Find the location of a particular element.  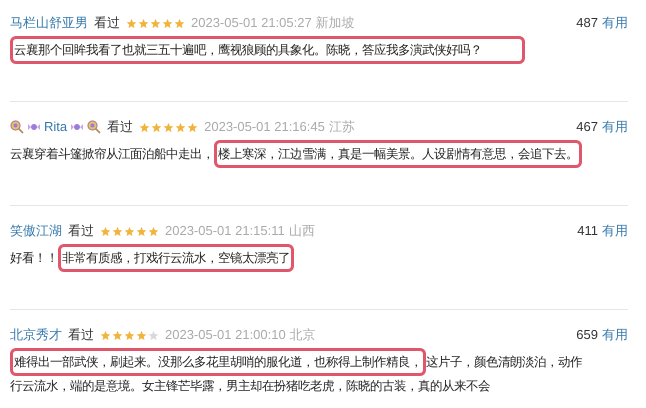

highlight-frame: 非常有质感，打戏行云流水，空镜太漂亮了 is located at coordinates (176, 258).